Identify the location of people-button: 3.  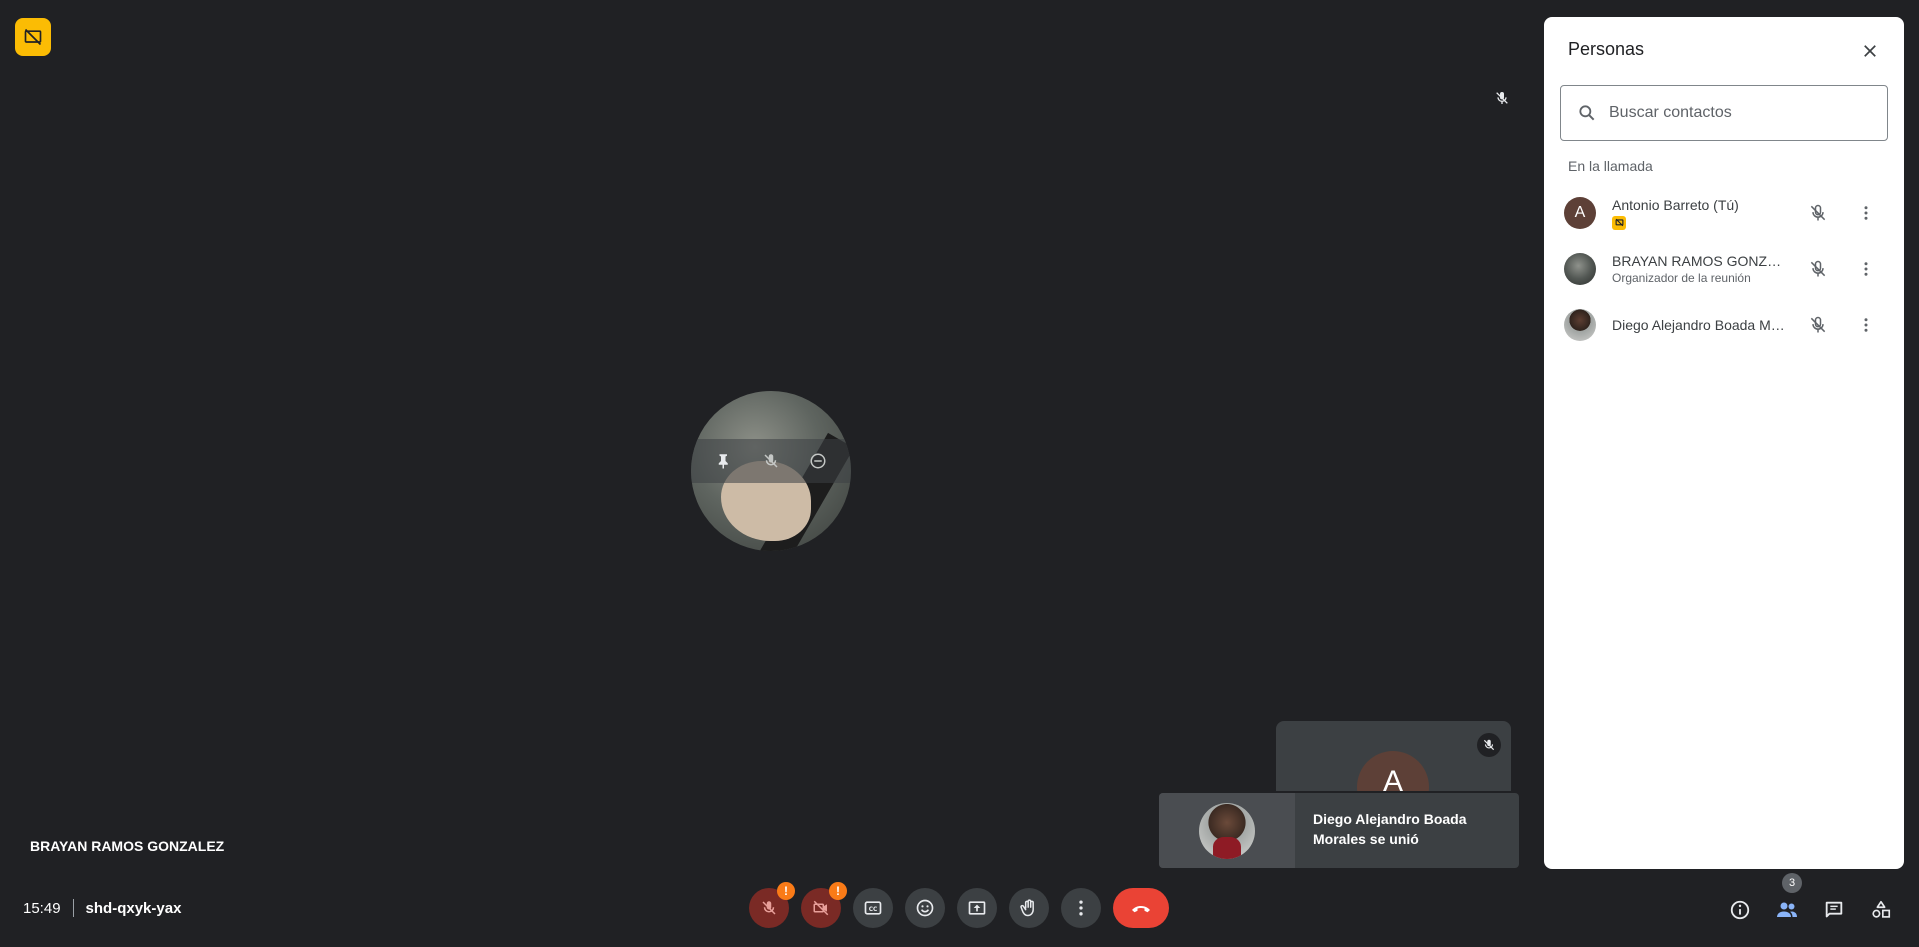
(1787, 901).